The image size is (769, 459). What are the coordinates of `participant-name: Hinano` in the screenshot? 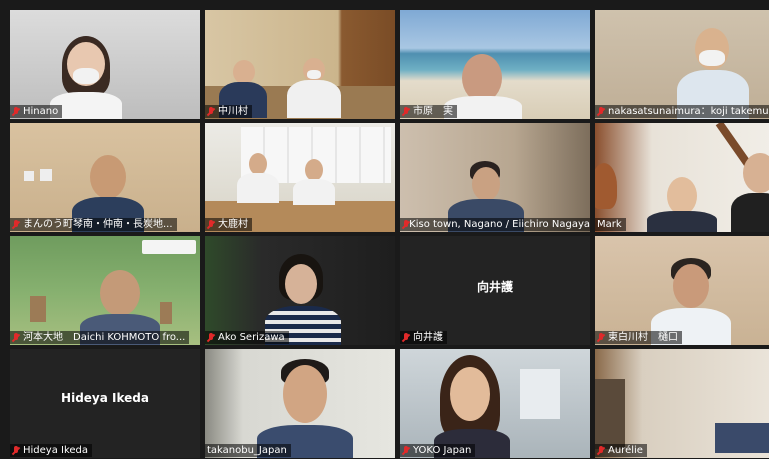 It's located at (36, 111).